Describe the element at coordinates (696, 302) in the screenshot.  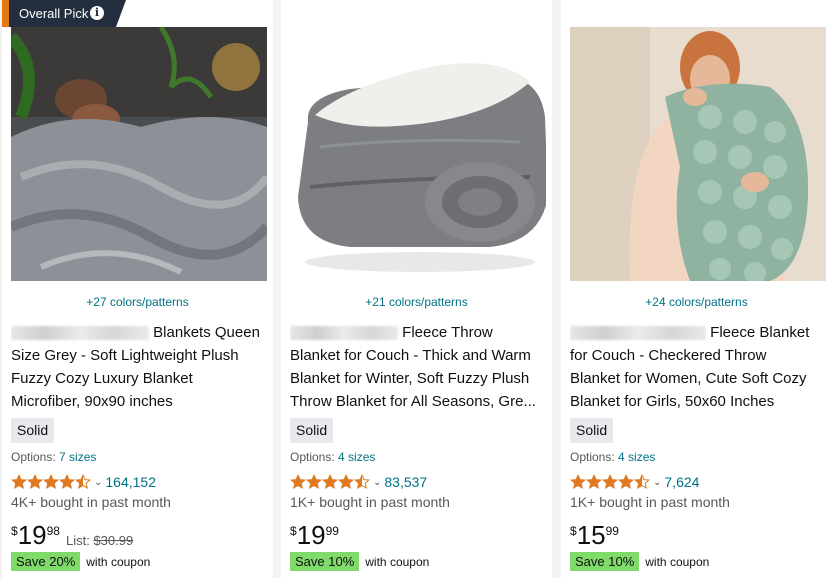
I see `colors-patterns-link: +24 colors/patterns` at that location.